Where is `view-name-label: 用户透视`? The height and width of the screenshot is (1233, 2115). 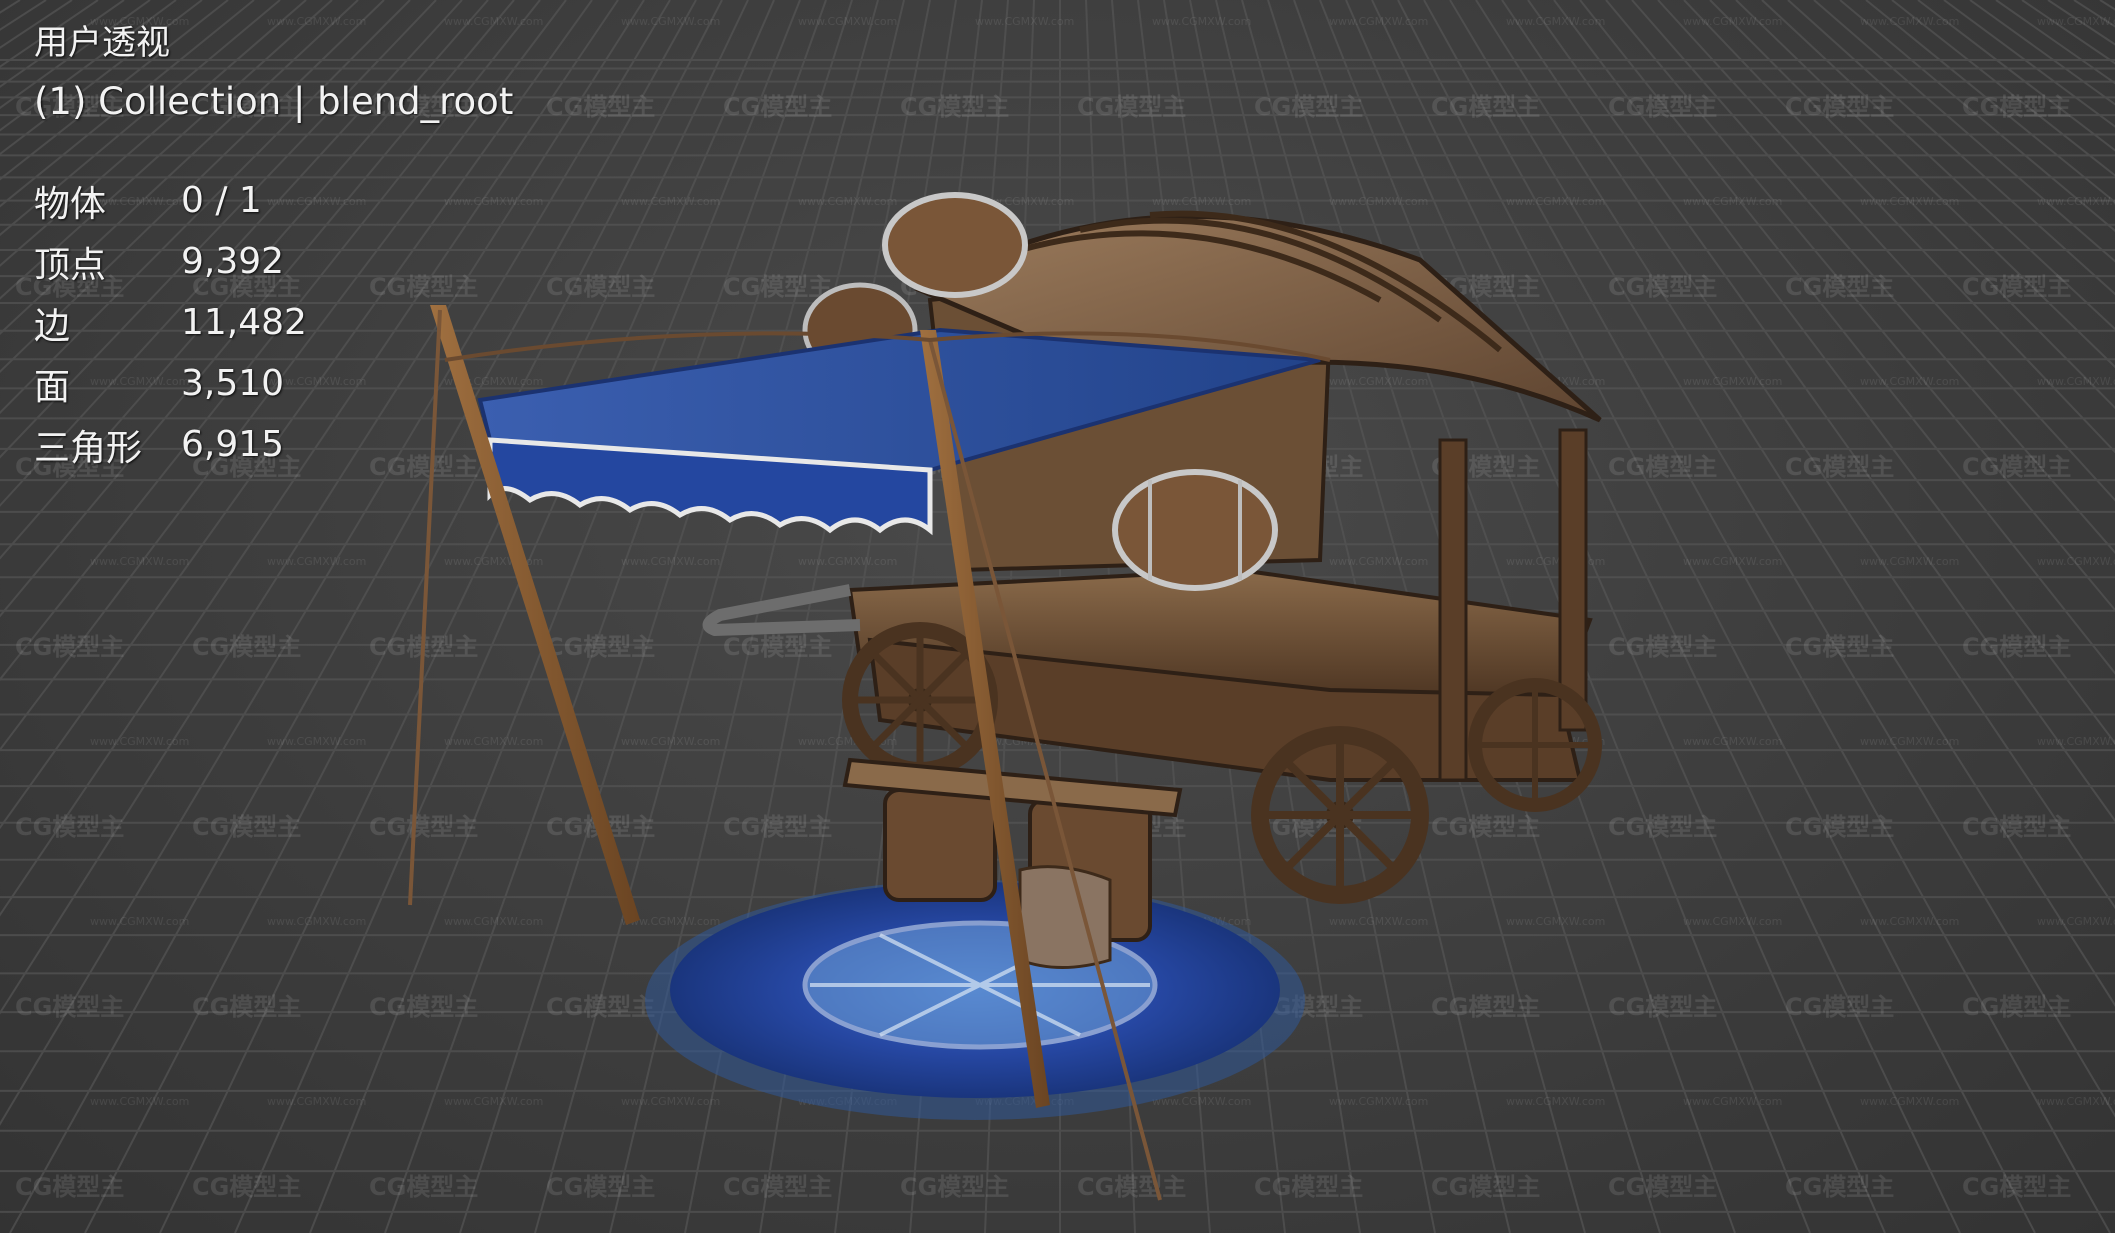
view-name-label: 用户透视 is located at coordinates (102, 43).